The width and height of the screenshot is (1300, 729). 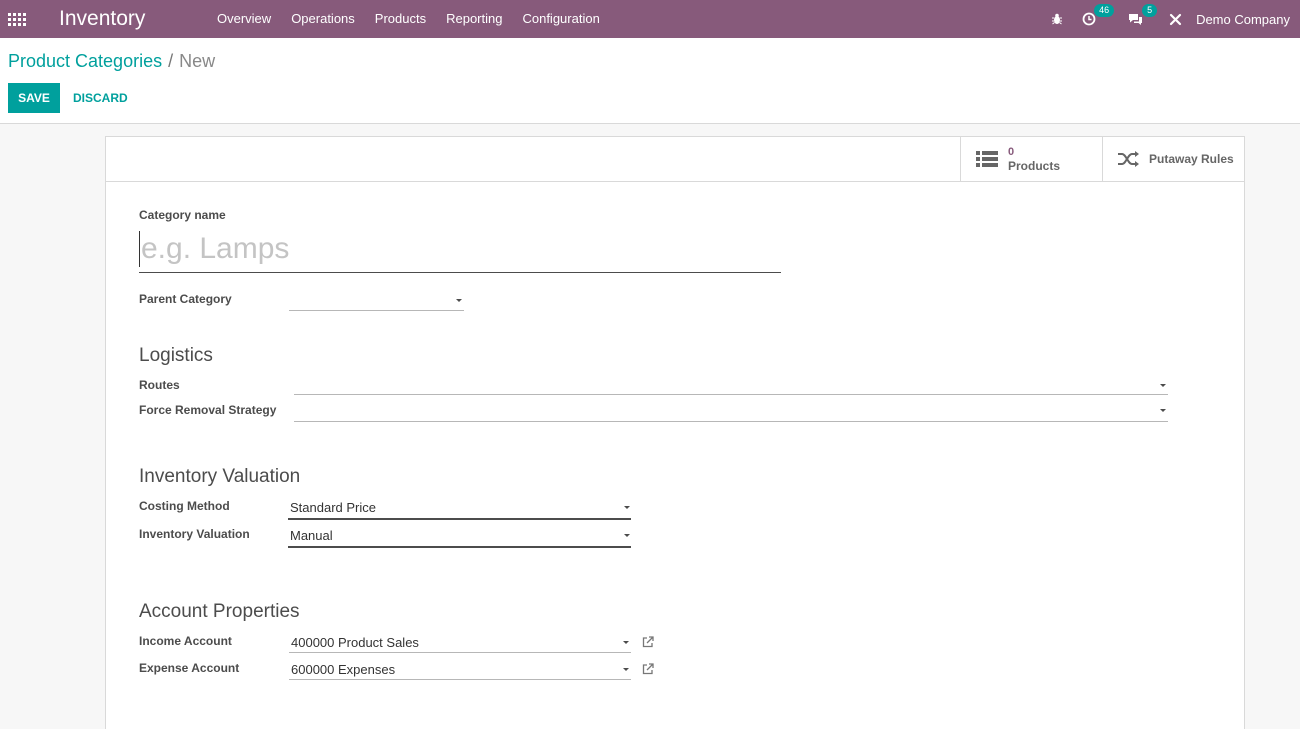 I want to click on messages-badge: 5, so click(x=1150, y=10).